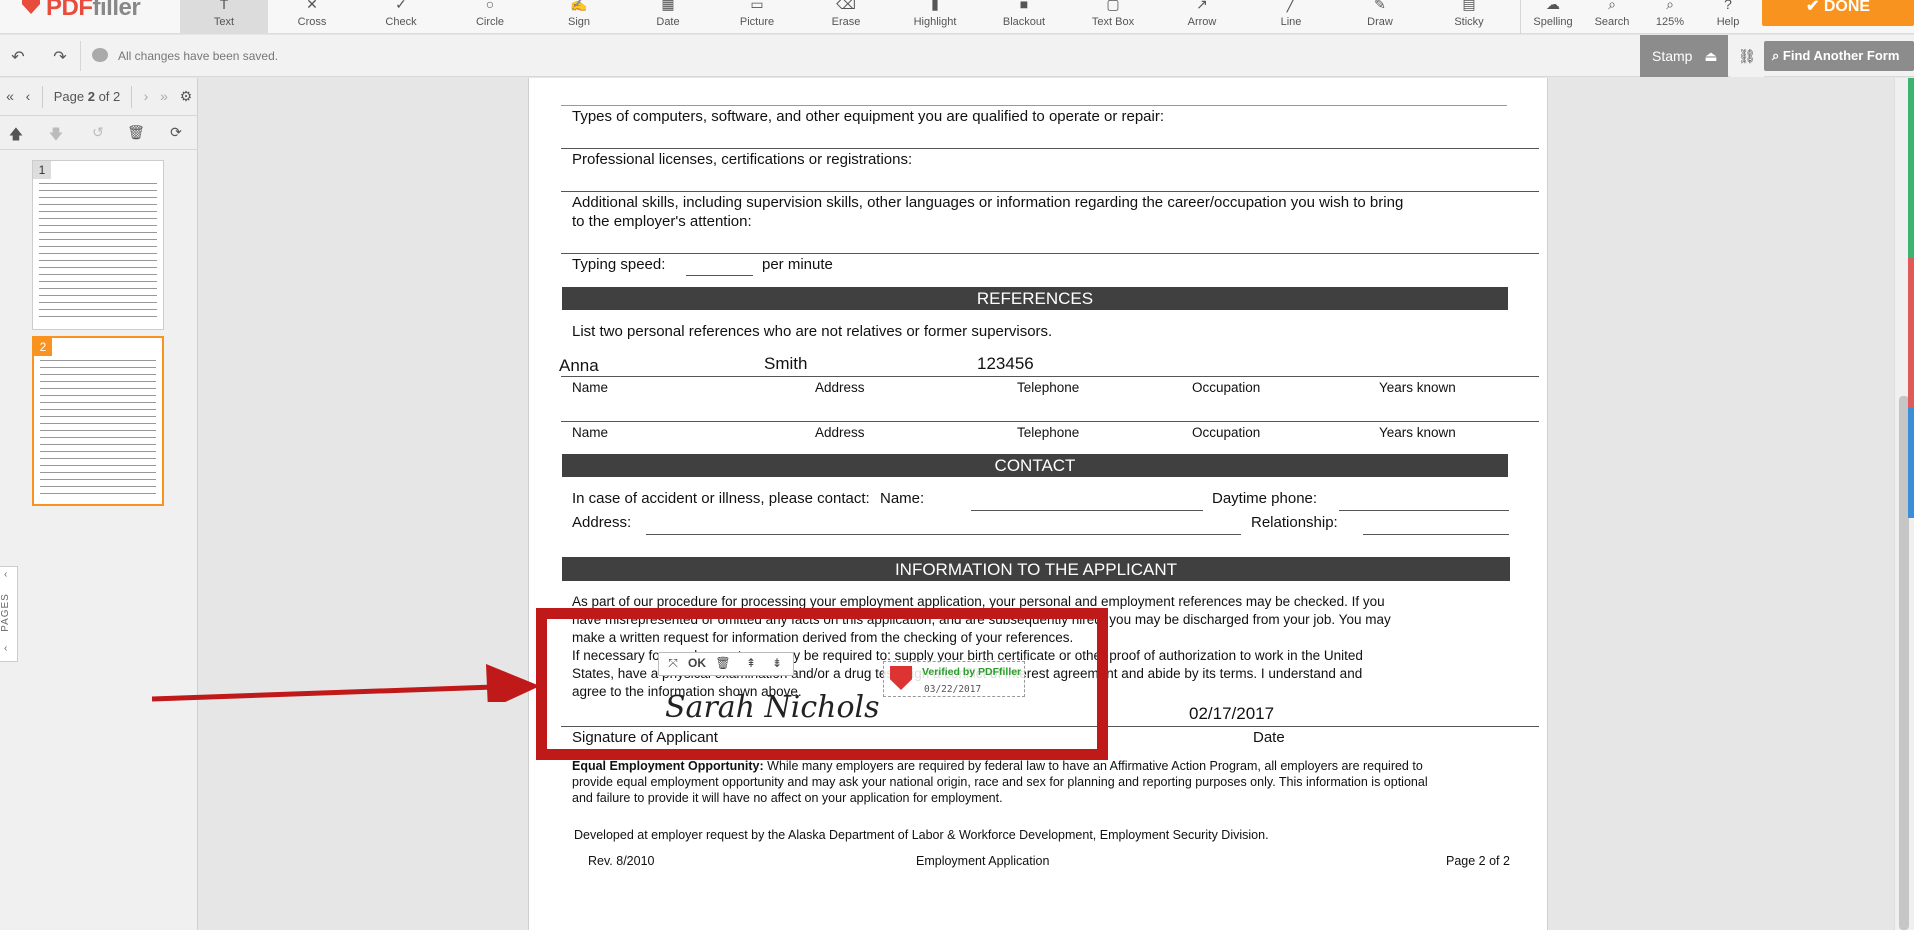 This screenshot has width=1914, height=930. Describe the element at coordinates (1728, 17) in the screenshot. I see `tool-help: ? Help` at that location.